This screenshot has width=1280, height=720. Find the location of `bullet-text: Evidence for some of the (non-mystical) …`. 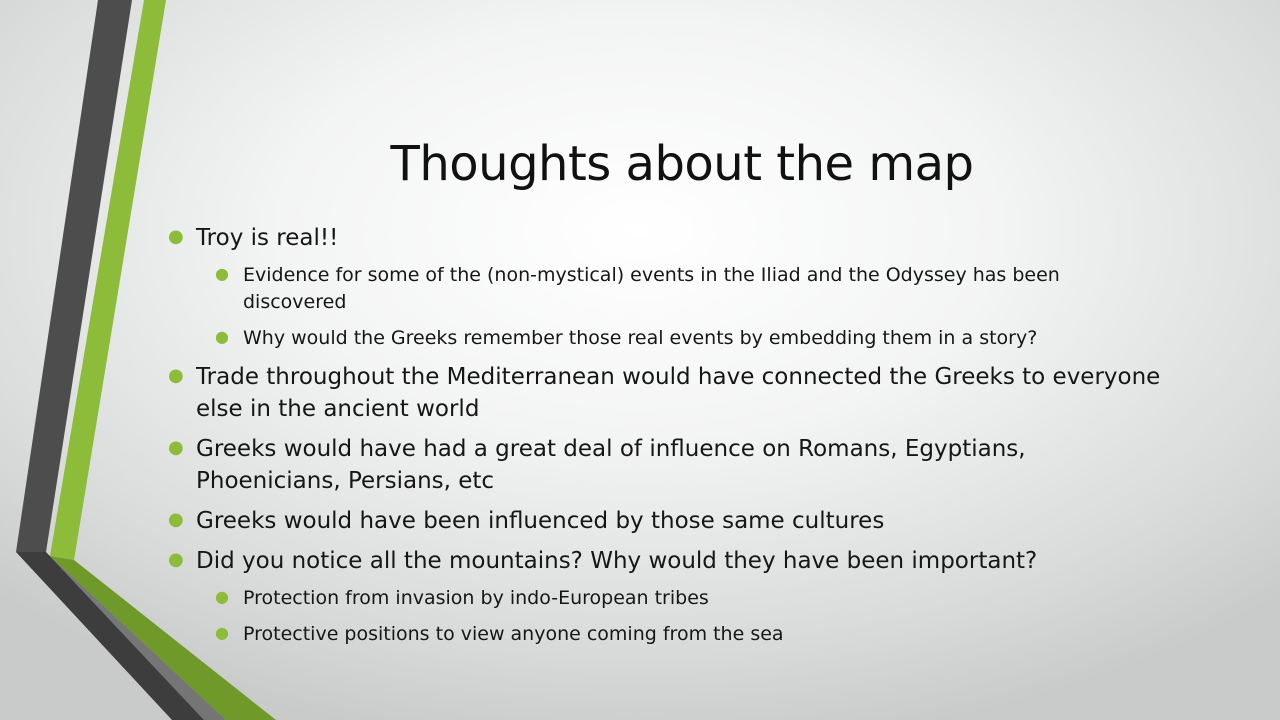

bullet-text: Evidence for some of the (non-mystical) … is located at coordinates (651, 288).